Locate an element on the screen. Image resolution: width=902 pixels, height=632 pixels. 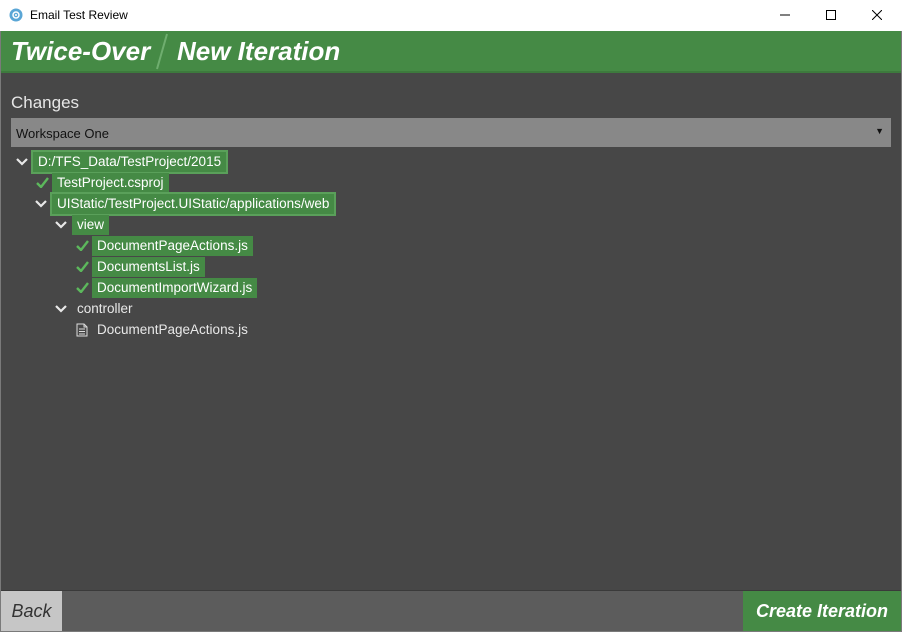
minimize-button is located at coordinates (785, 15).